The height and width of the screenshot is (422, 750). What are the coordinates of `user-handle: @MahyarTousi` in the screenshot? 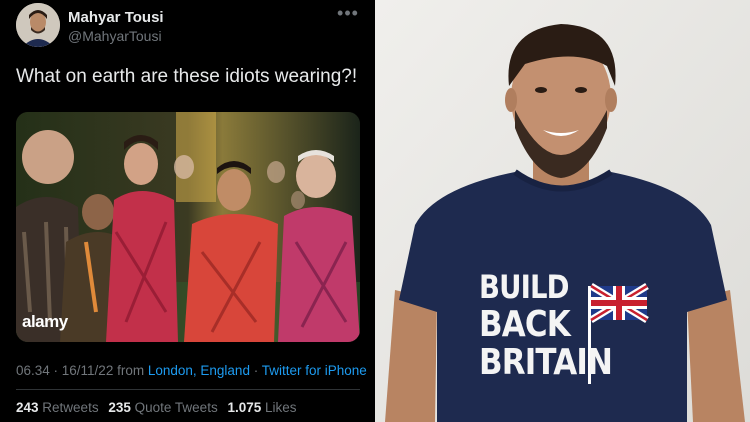 It's located at (115, 36).